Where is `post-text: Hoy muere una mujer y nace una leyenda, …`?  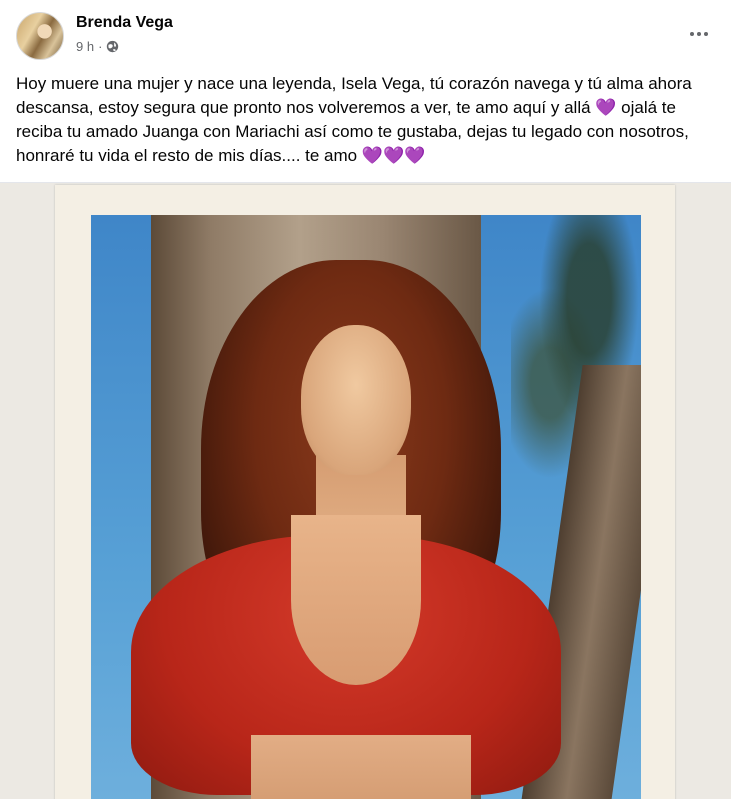
post-text: Hoy muere una mujer y nace una leyenda, … is located at coordinates (356, 119).